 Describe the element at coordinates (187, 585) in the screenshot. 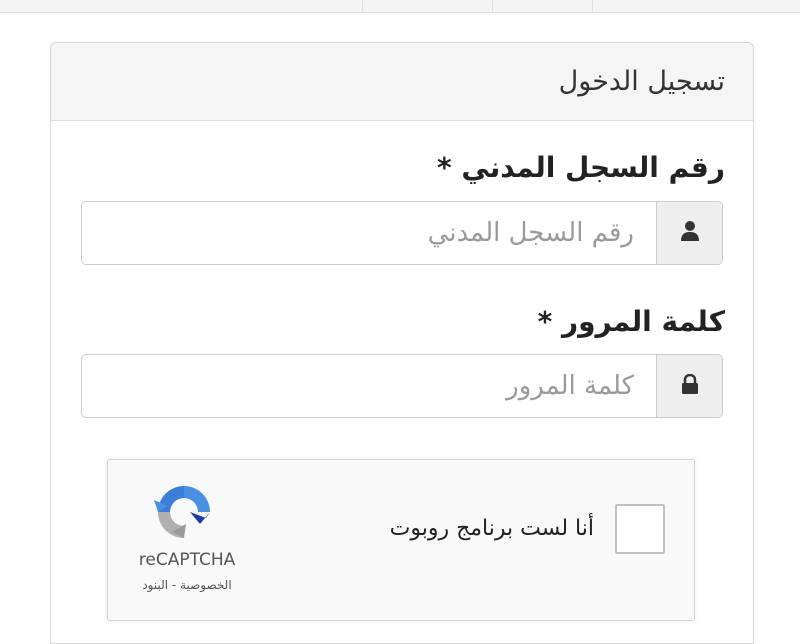

I see `recaptcha-privacy-terms-link: الخصوصية - البنود` at that location.